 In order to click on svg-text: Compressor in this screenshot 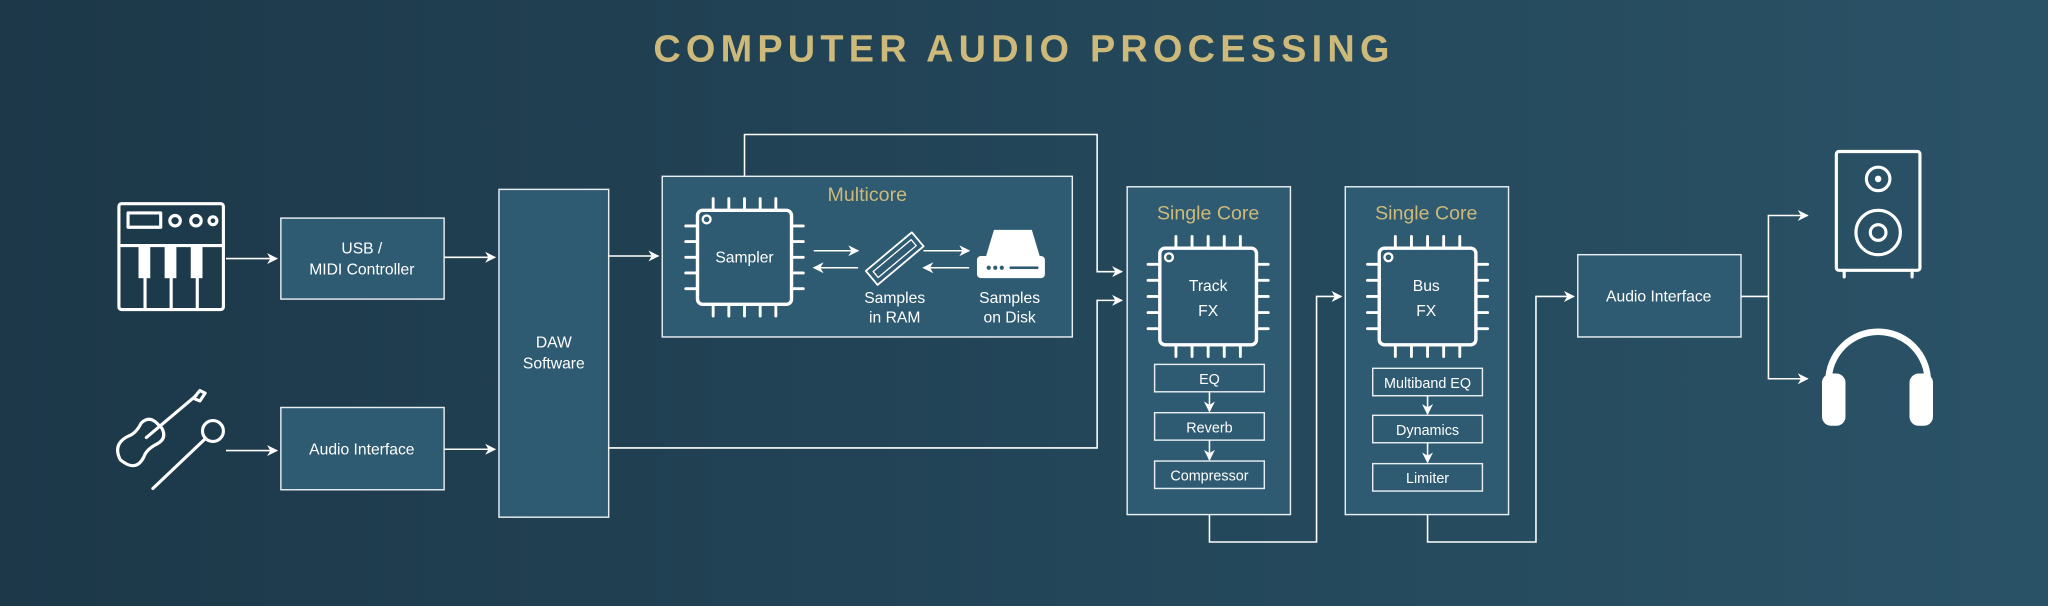, I will do `click(1209, 477)`.